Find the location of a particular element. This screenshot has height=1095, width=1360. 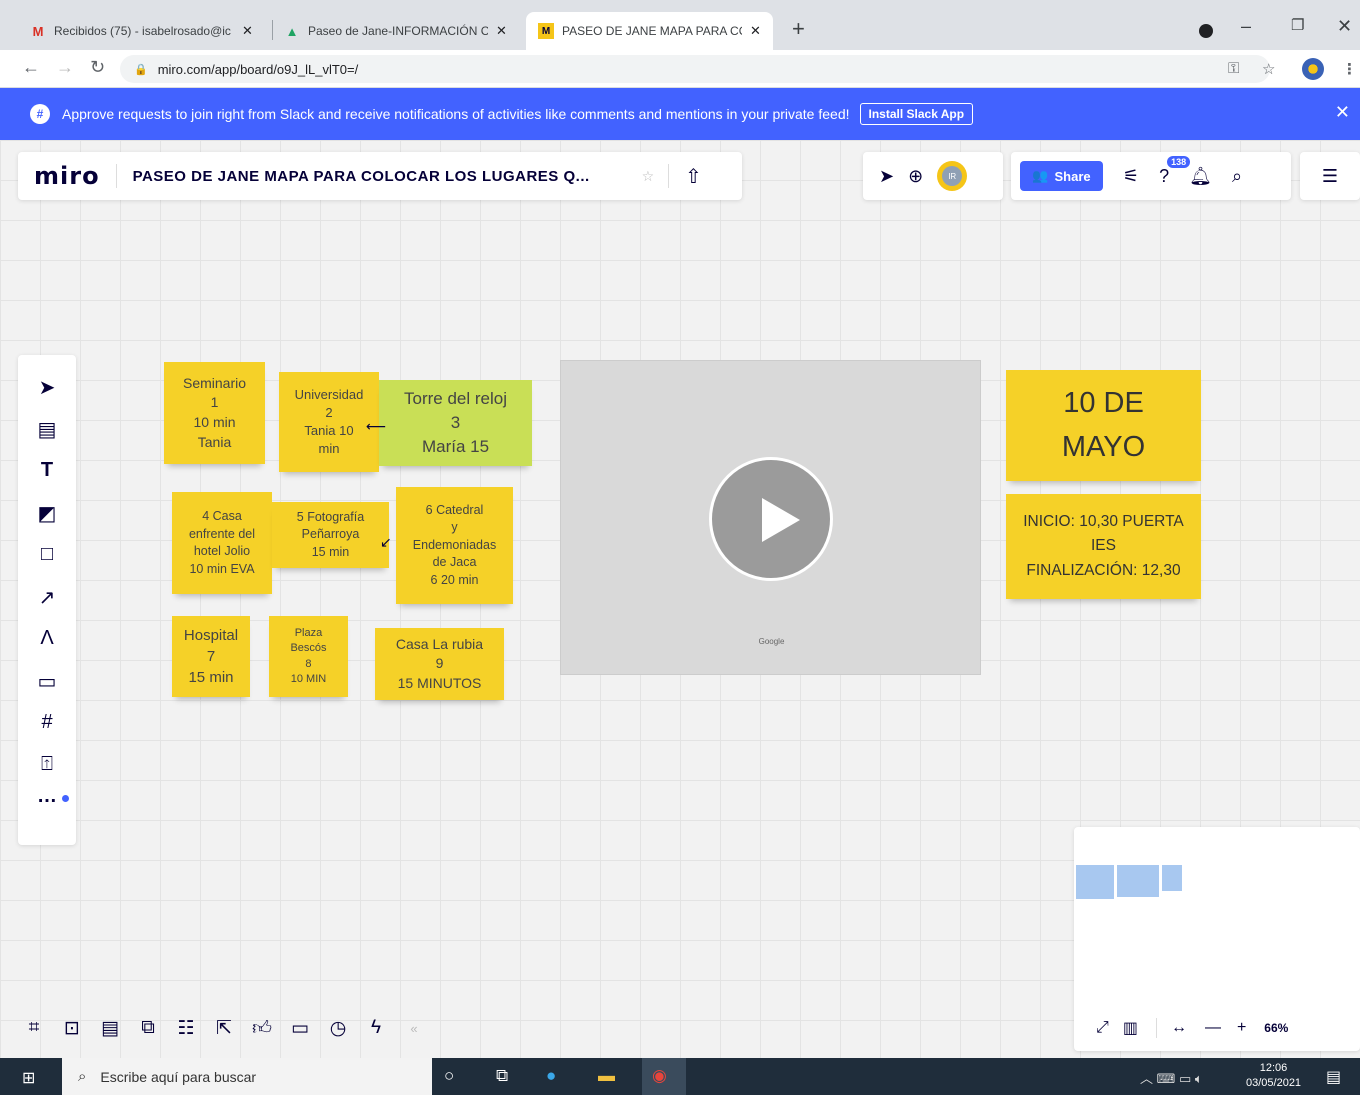

frame-icon: # is located at coordinates (47, 722).